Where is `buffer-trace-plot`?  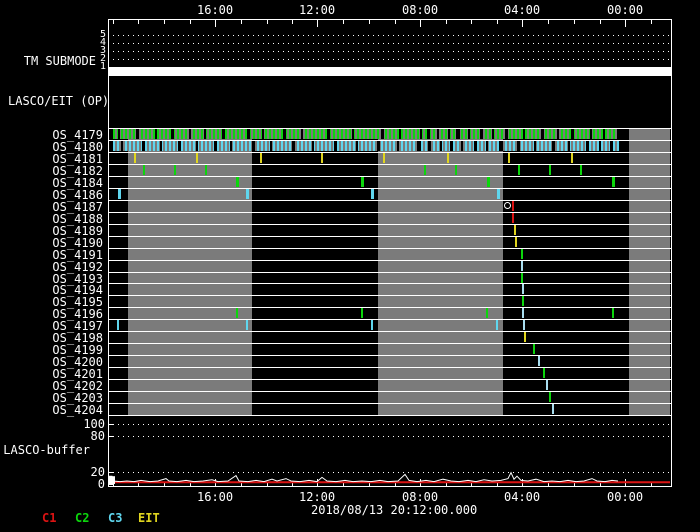 buffer-trace-plot is located at coordinates (389, 477).